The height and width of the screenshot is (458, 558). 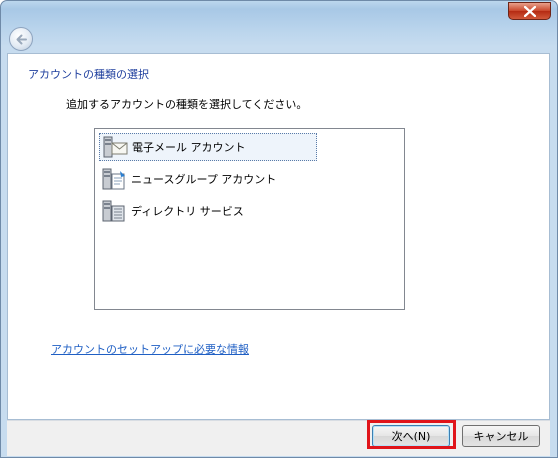 I want to click on list-item-directory-service: ディレクトリ サービス, so click(x=208, y=211).